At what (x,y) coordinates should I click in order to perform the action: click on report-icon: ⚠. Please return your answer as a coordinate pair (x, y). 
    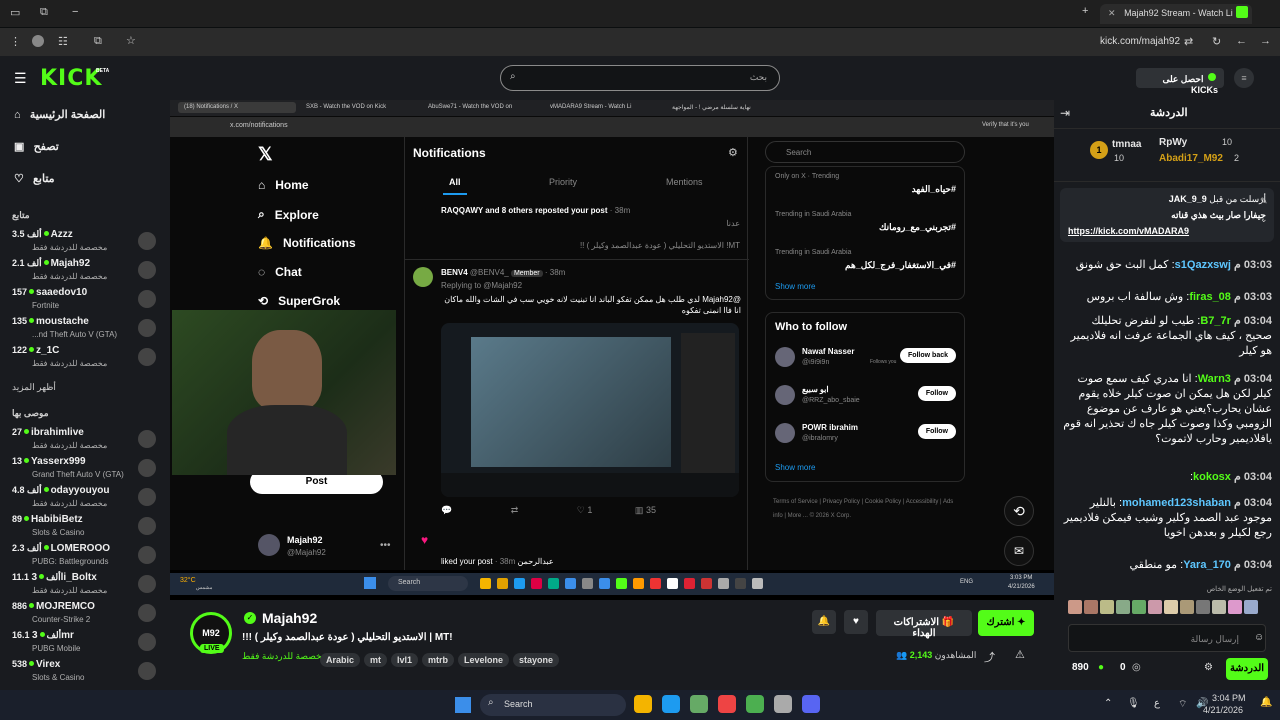
    Looking at the image, I should click on (1020, 654).